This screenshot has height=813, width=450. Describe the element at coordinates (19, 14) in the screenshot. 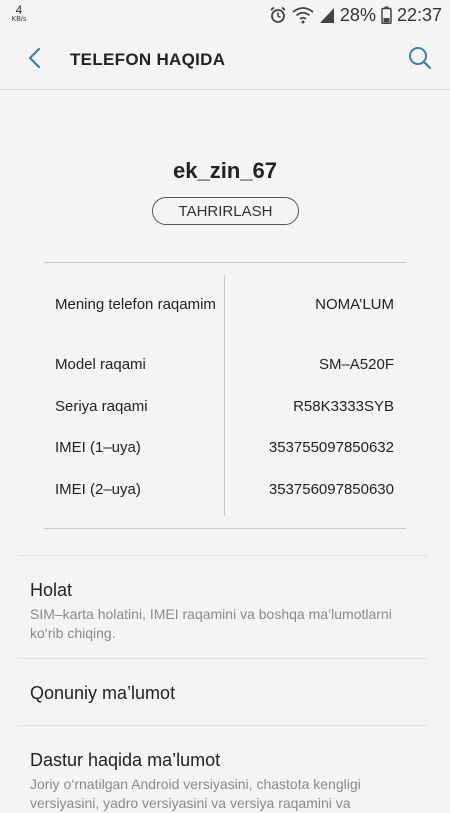

I see `network-speed: 4 KB/s` at that location.